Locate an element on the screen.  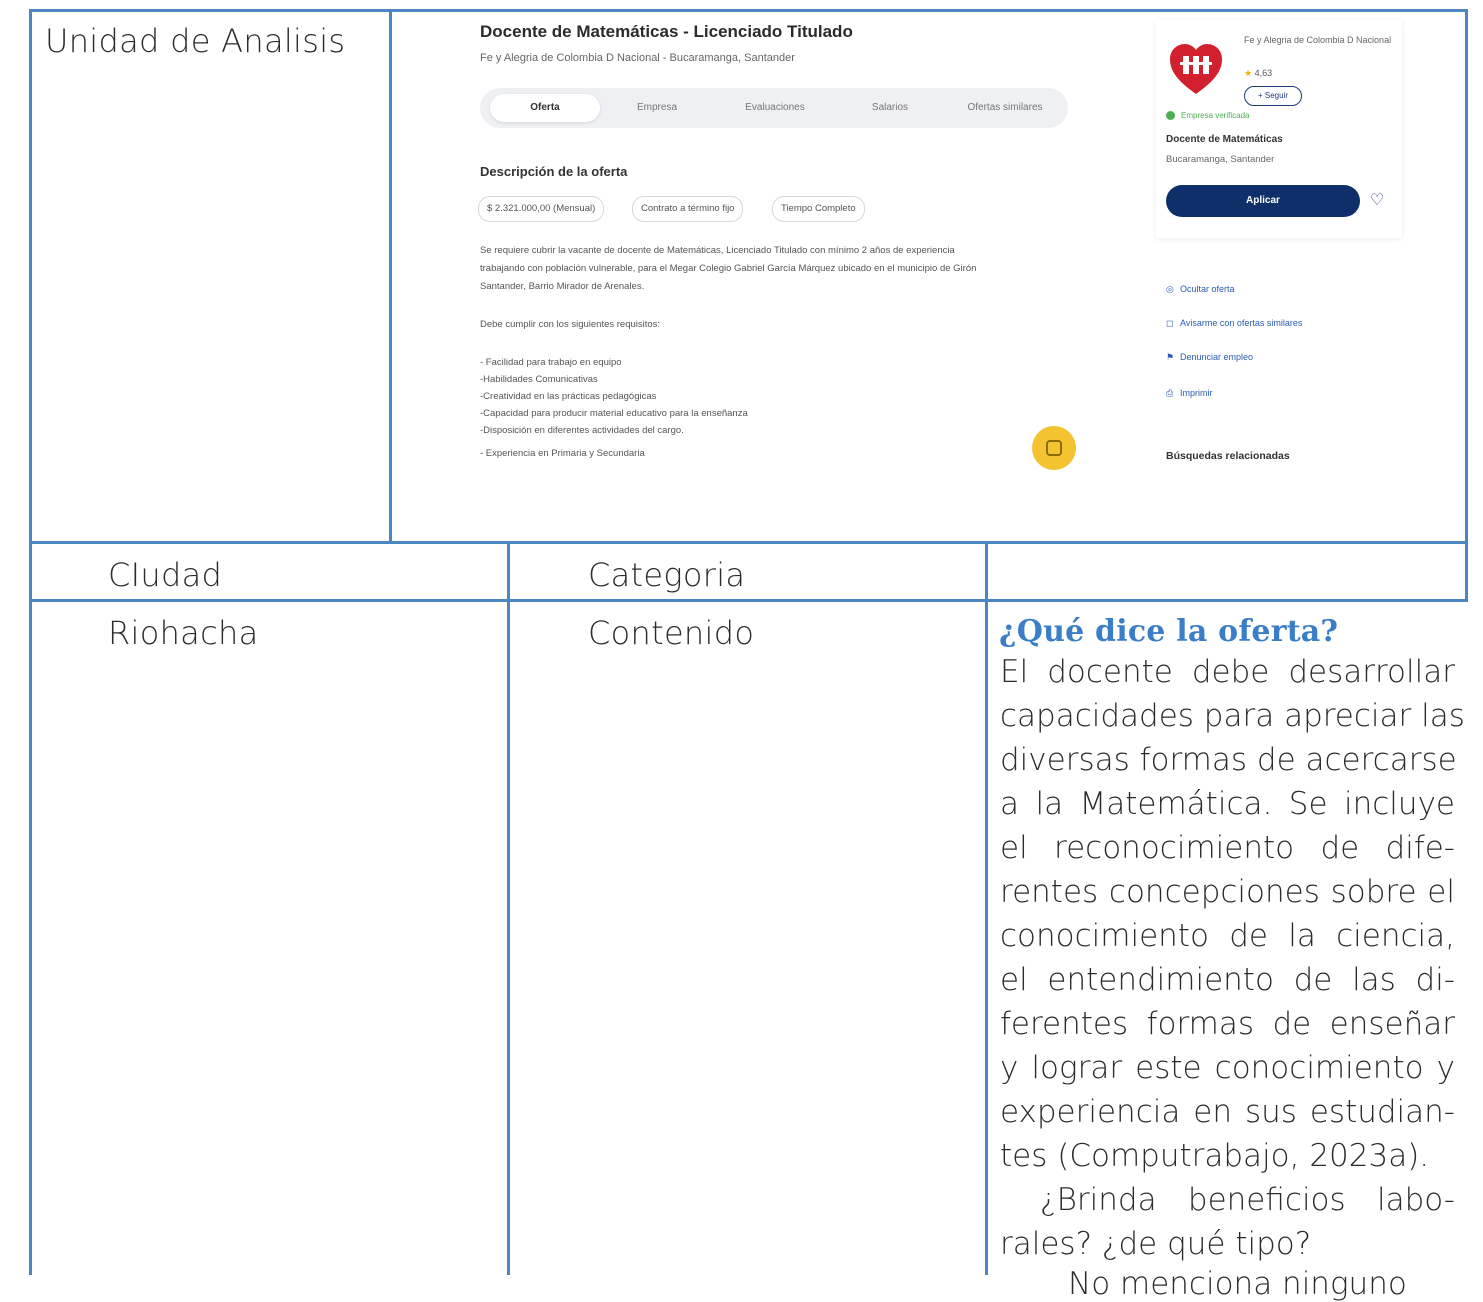
analysis-line: diversas formas de acercarse is located at coordinates (1228, 760).